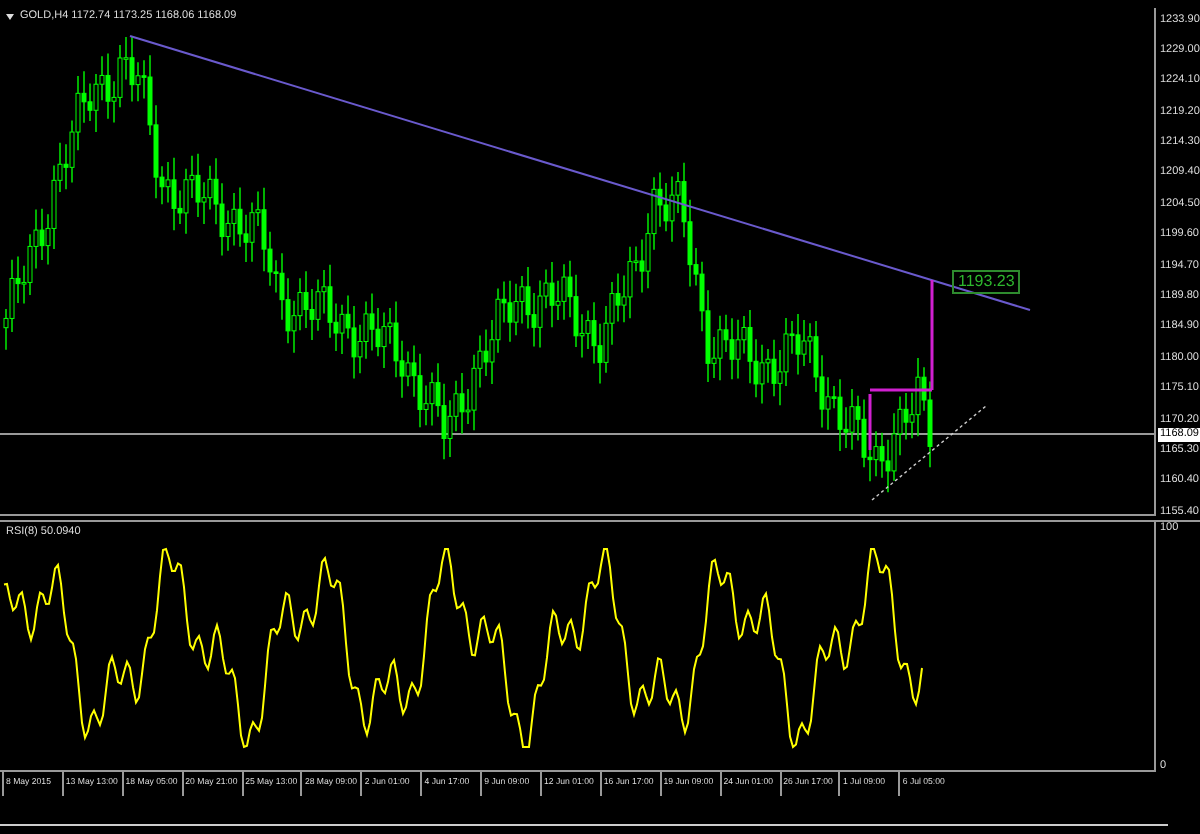  Describe the element at coordinates (929, 453) in the screenshot. I see `support-line` at that location.